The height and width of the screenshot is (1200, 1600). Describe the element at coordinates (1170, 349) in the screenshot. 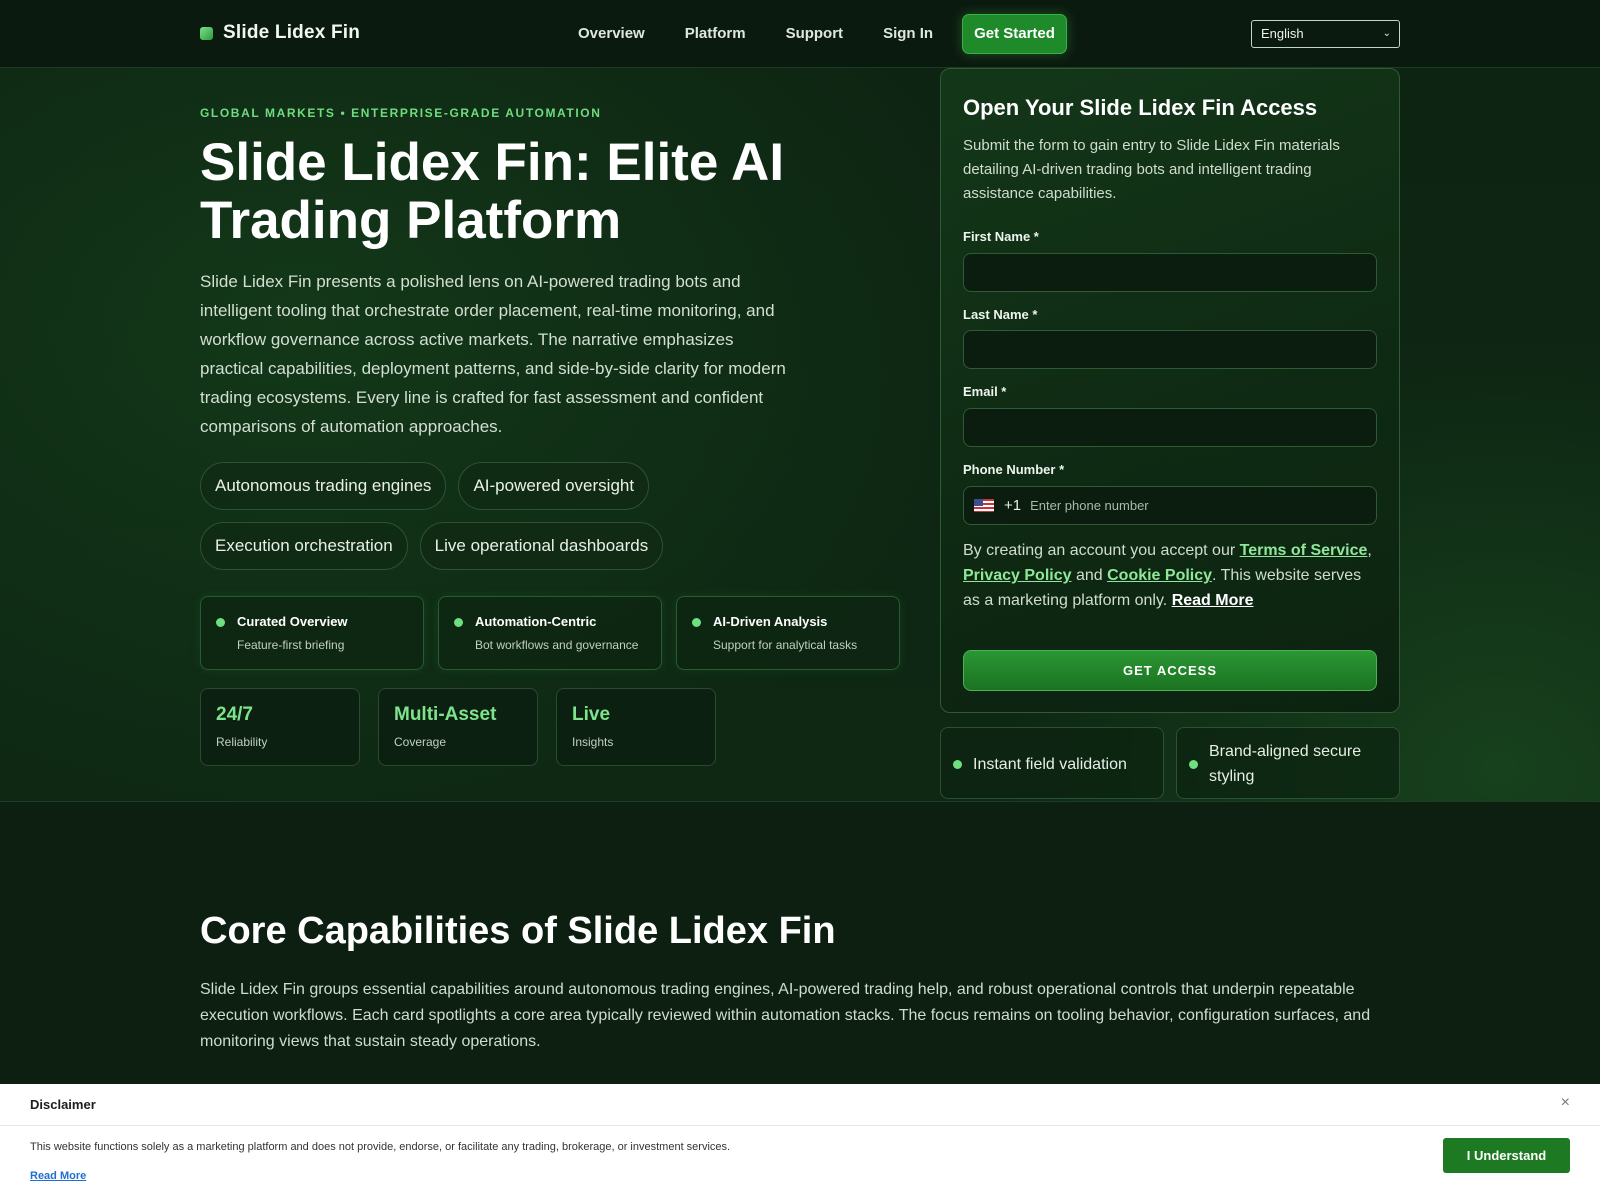

I see `last-name-field` at that location.